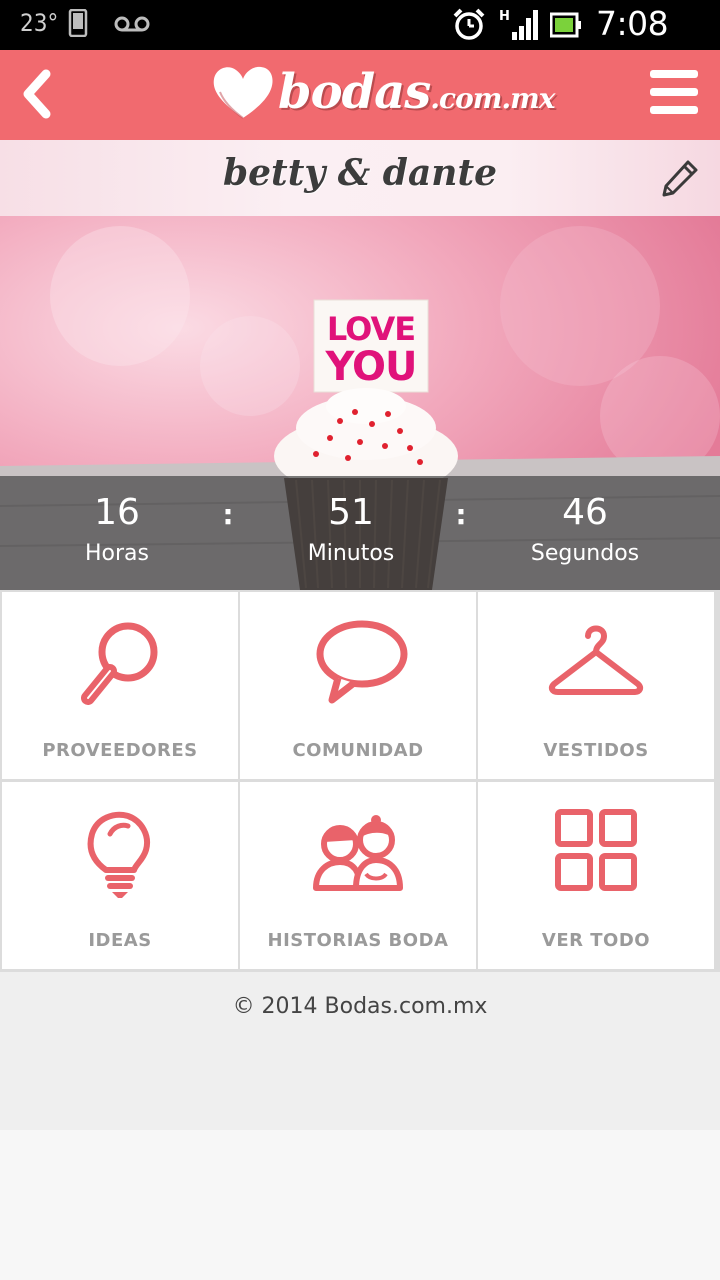 The width and height of the screenshot is (720, 1280). I want to click on love-you-card: LOVE YOU, so click(371, 350).